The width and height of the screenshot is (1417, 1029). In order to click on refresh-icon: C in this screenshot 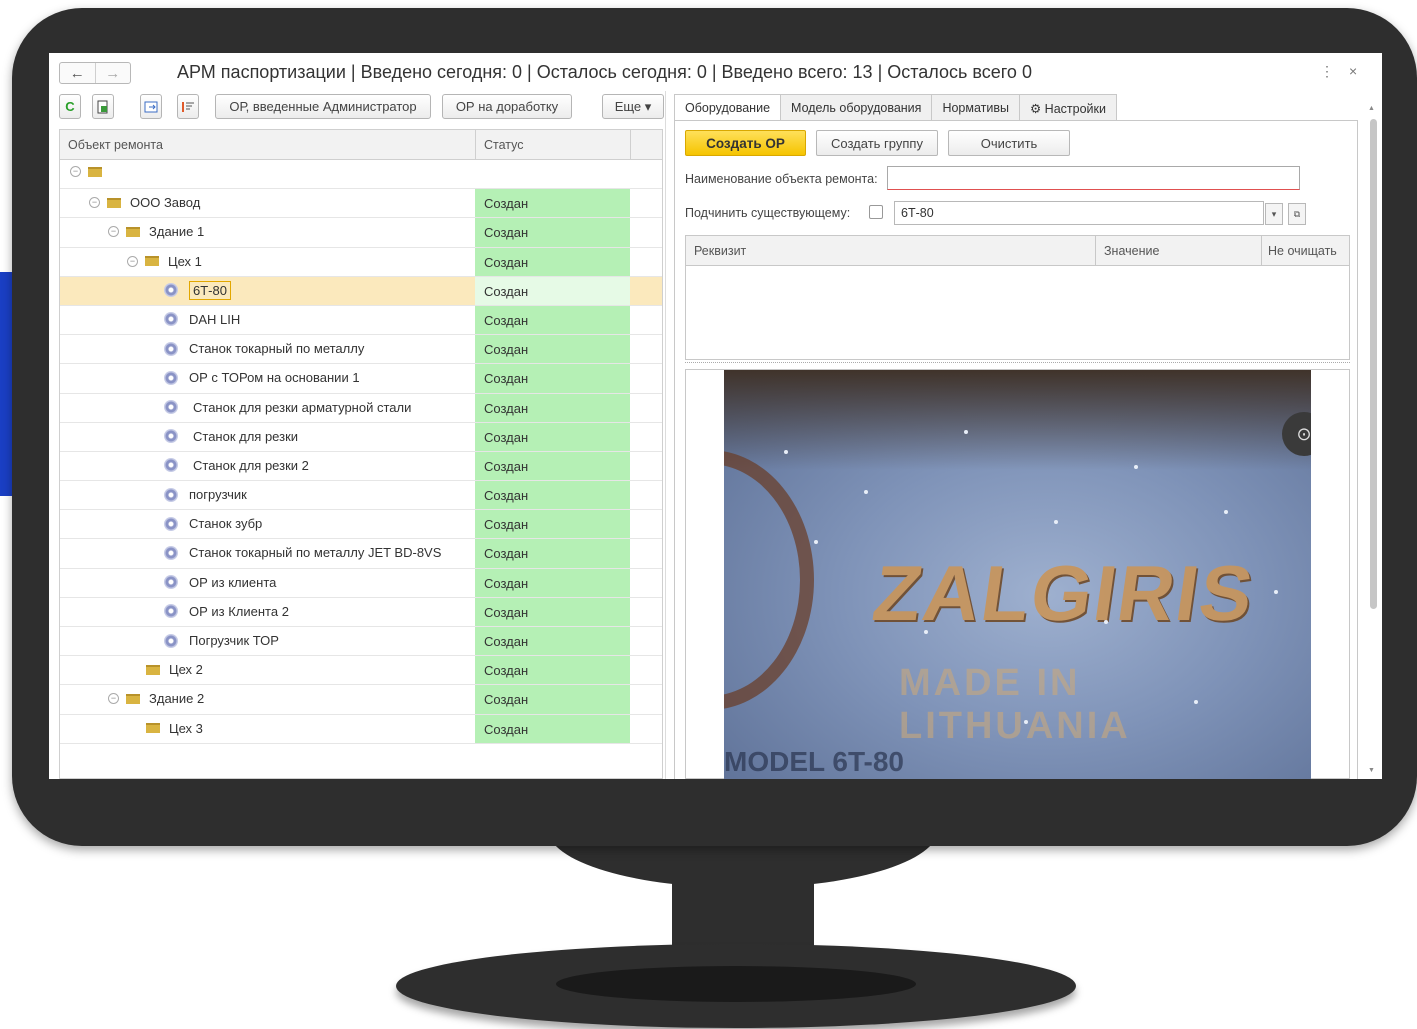, I will do `click(70, 106)`.